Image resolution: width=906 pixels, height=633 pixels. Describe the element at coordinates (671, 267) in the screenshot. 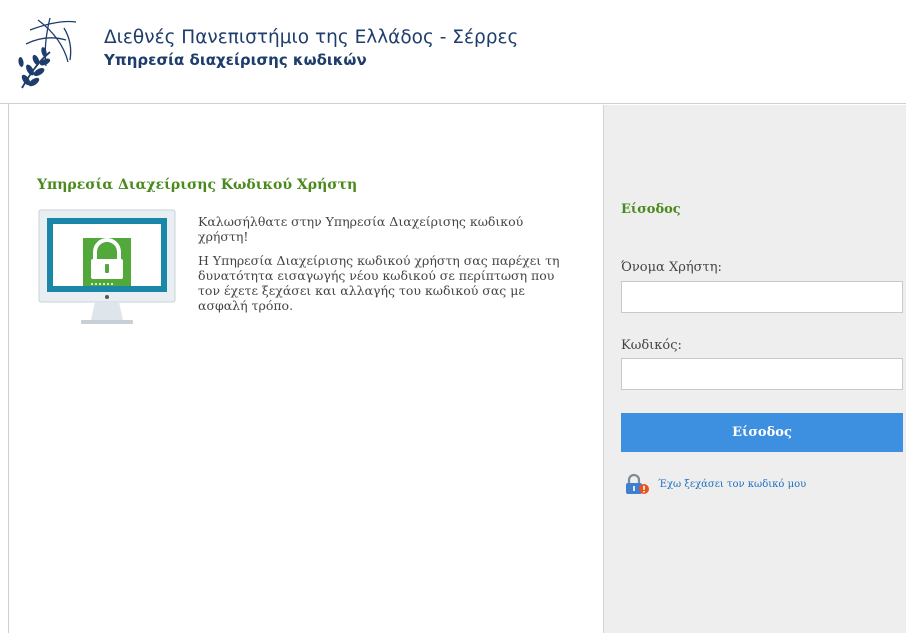

I see `username-label: Όνομα Χρήστη:` at that location.